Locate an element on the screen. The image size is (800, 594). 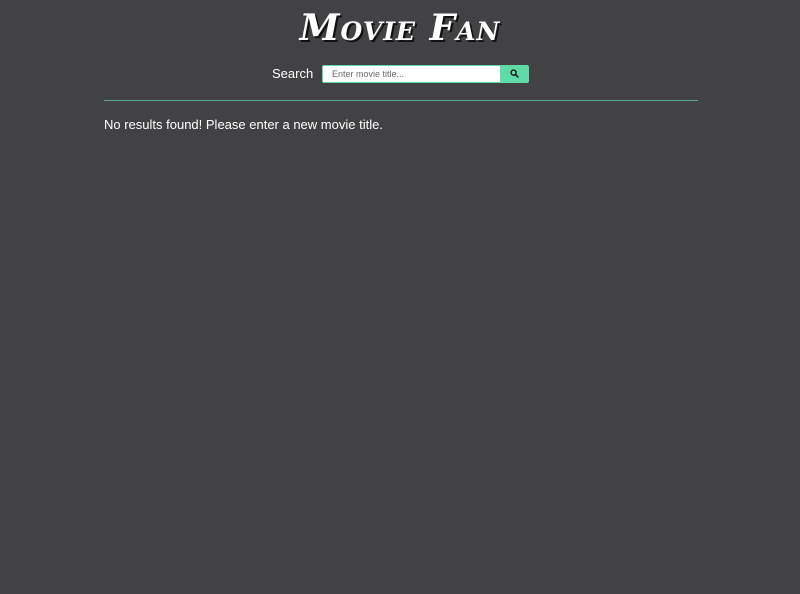
search-button is located at coordinates (514, 73).